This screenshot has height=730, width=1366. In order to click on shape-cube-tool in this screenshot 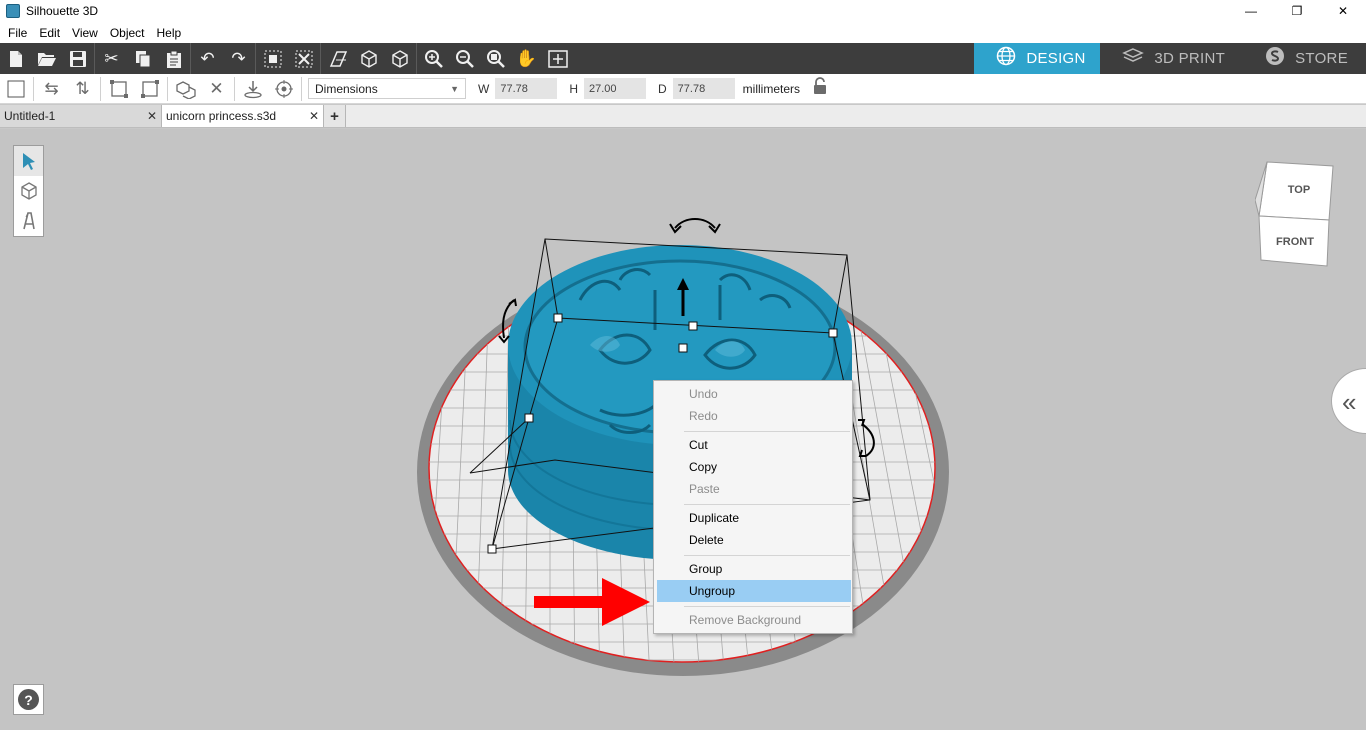, I will do `click(28, 191)`.